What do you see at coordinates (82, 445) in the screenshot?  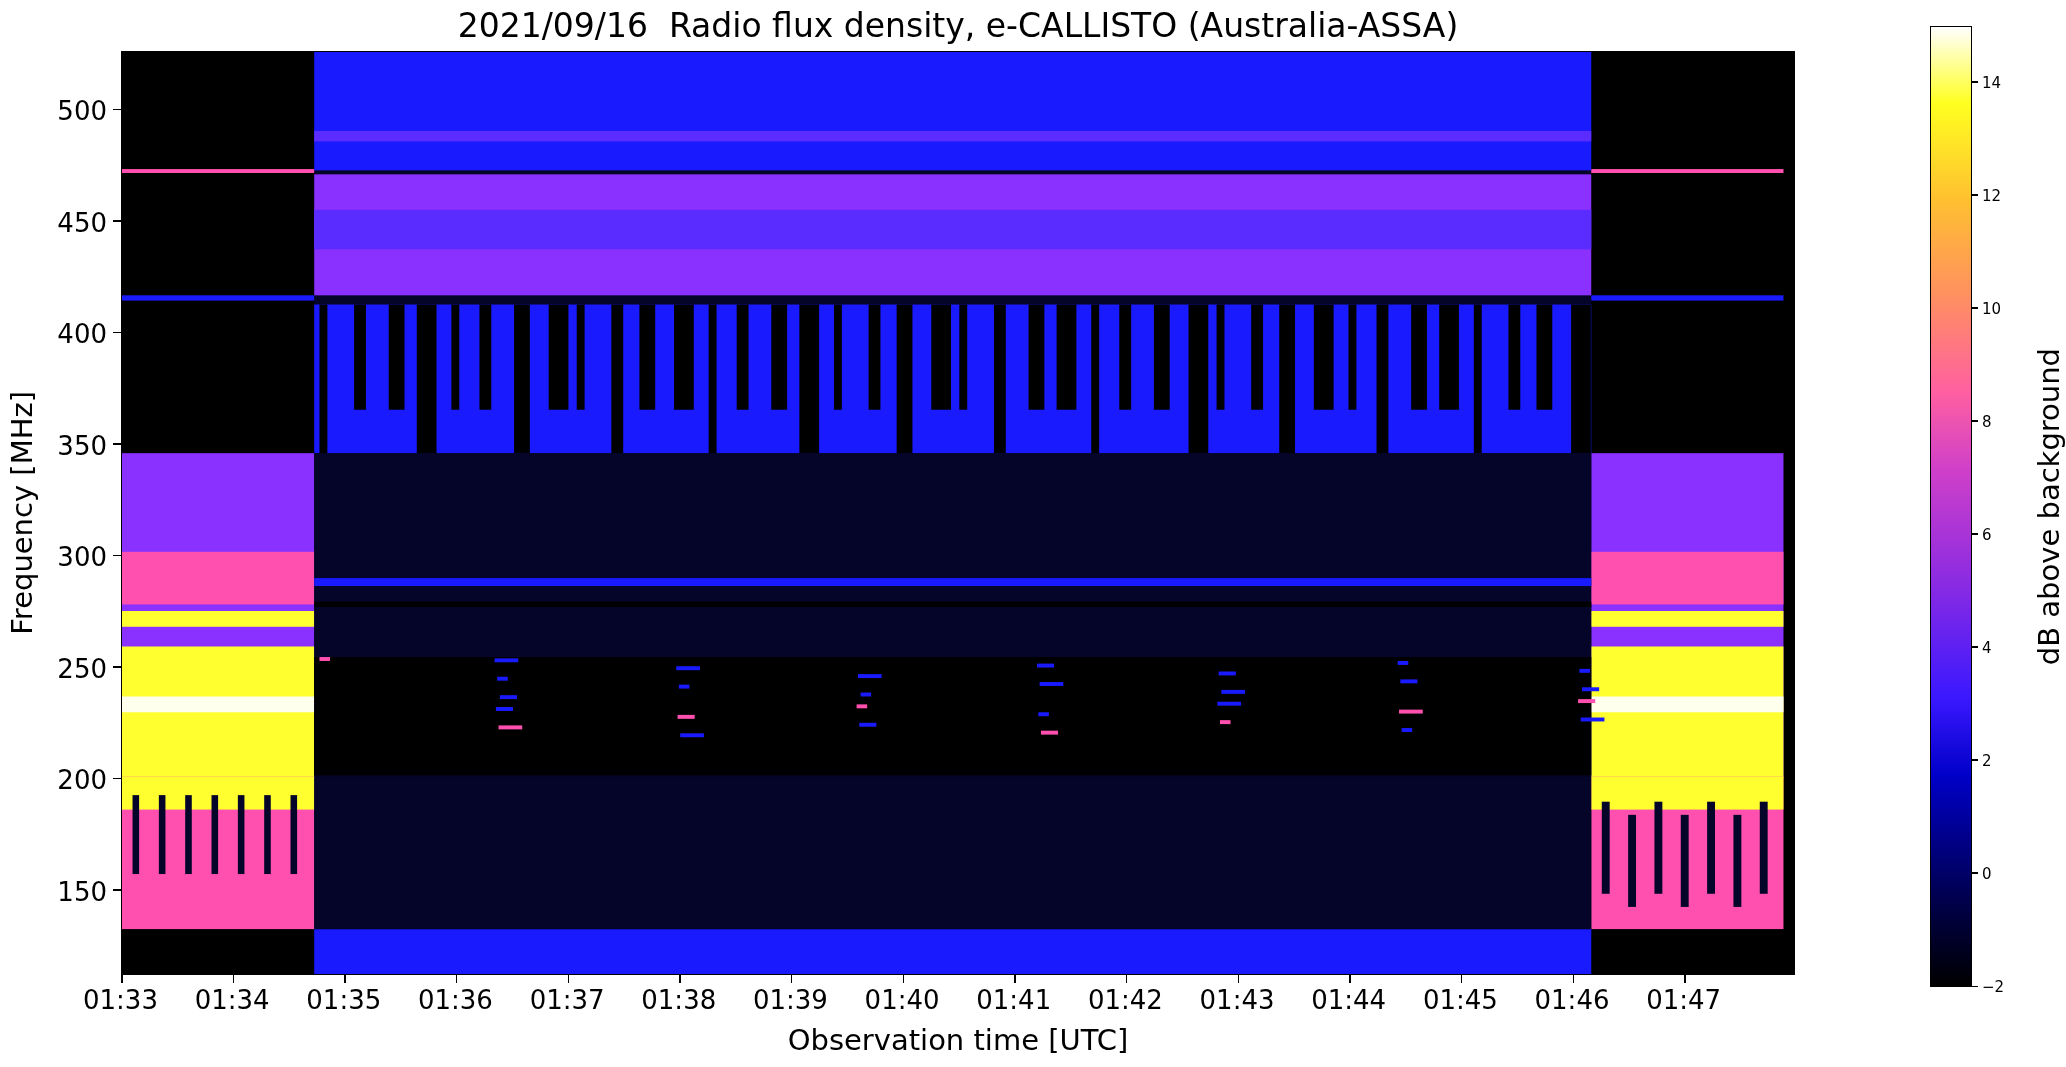 I see `y-tick-label: 350` at bounding box center [82, 445].